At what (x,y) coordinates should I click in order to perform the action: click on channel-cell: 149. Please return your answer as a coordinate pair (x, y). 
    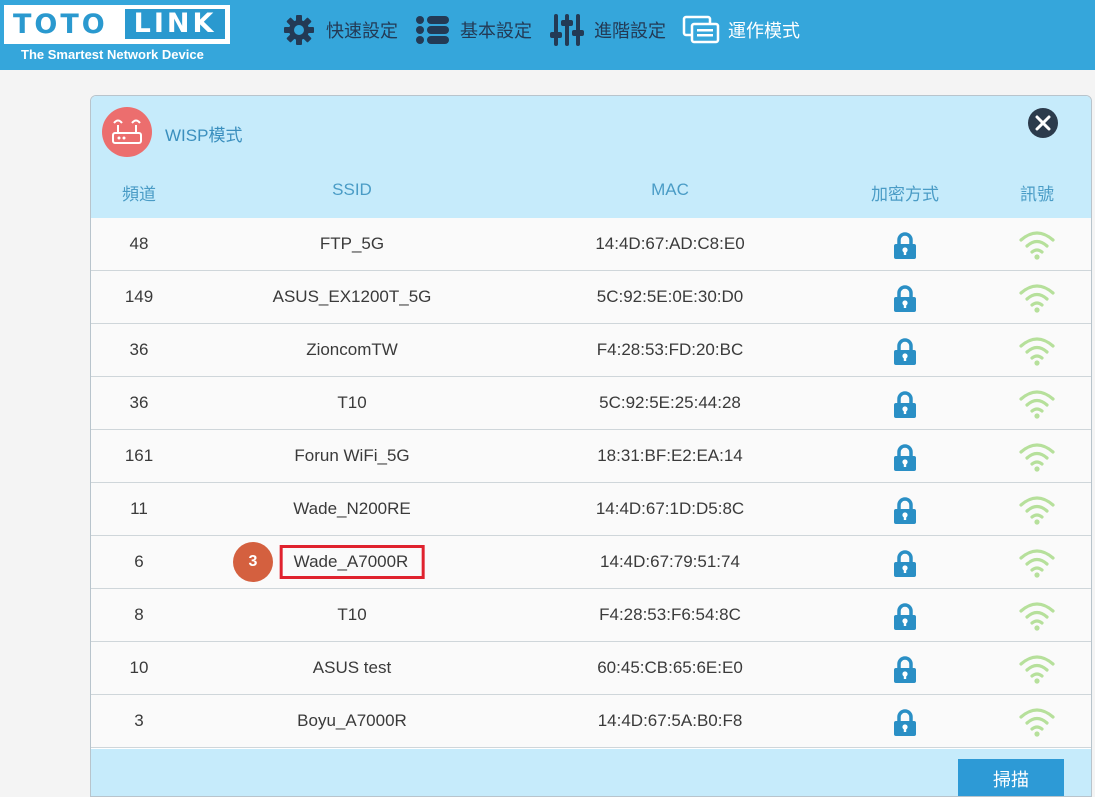
    Looking at the image, I should click on (139, 296).